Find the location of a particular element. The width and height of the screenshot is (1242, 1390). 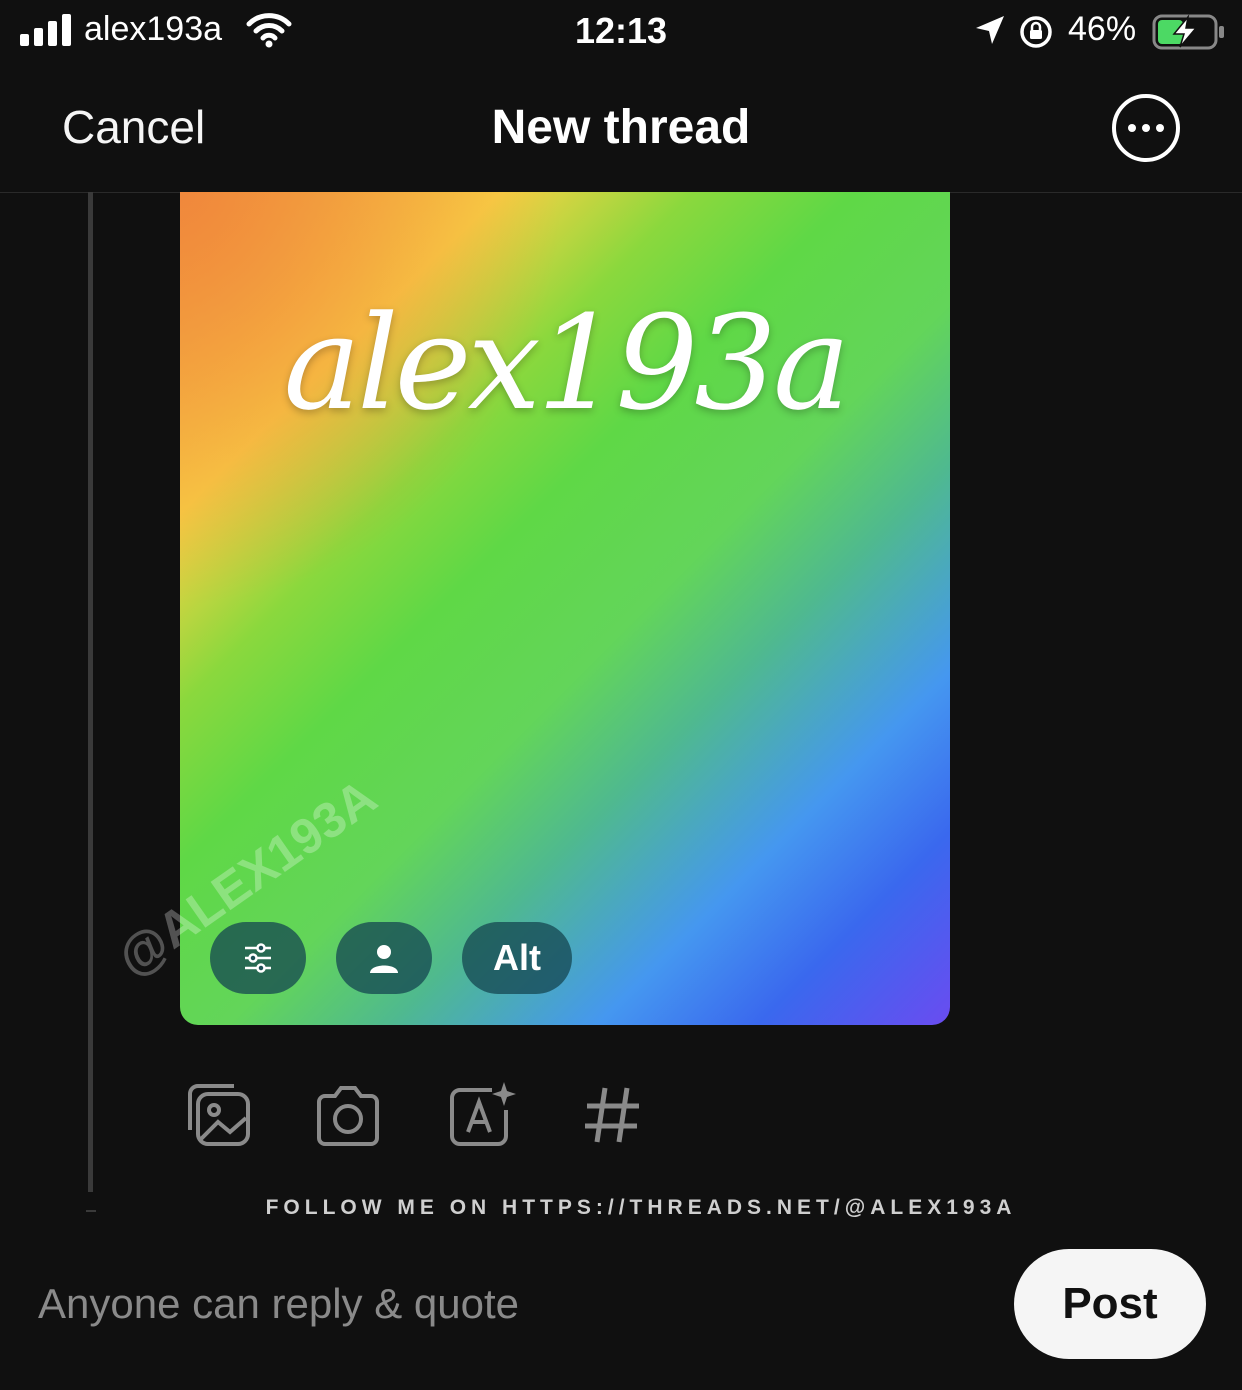

image-handle-text: alex193a is located at coordinates (567, 363).